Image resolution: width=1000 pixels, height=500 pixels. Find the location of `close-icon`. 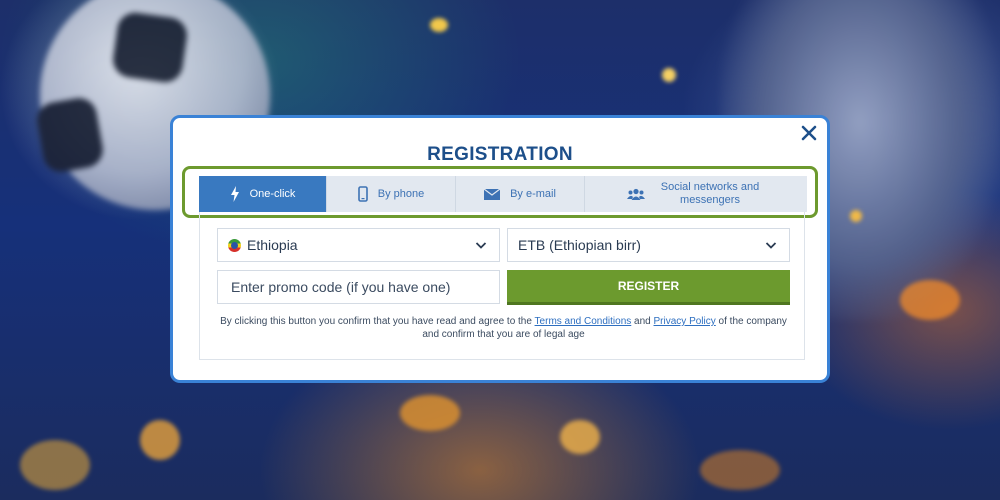

close-icon is located at coordinates (809, 134).